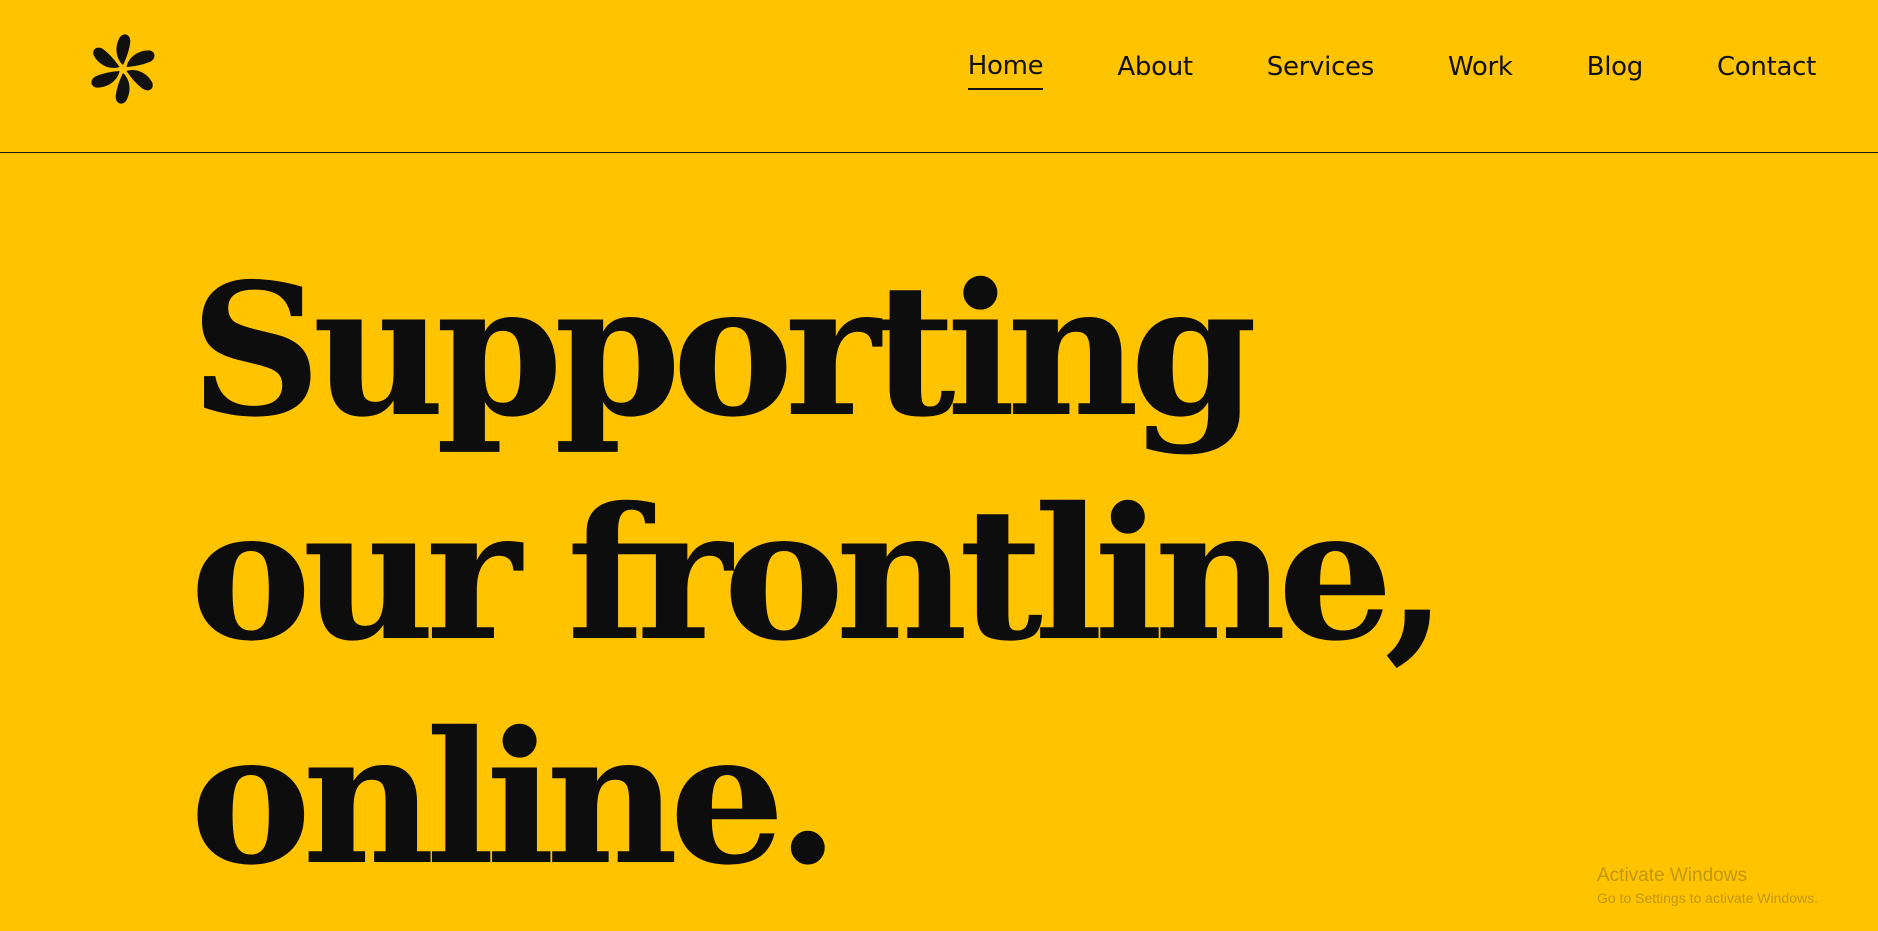  Describe the element at coordinates (723, 350) in the screenshot. I see `hero-line-1: Supporting` at that location.